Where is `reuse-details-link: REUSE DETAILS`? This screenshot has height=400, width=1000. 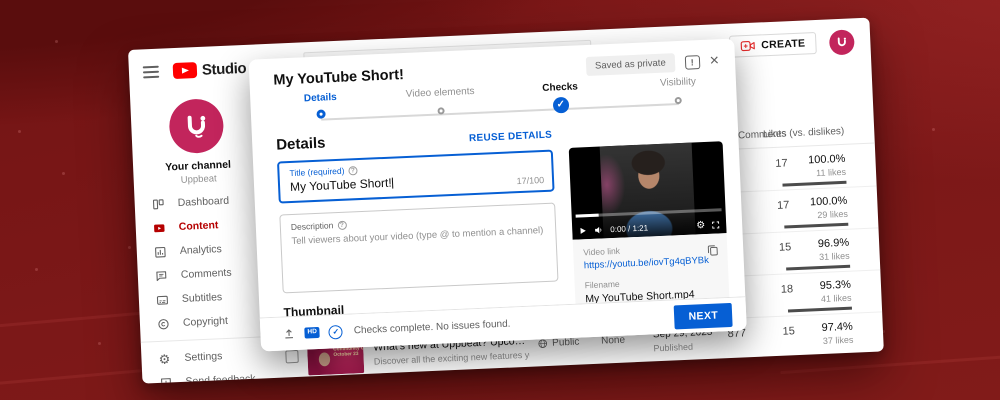 reuse-details-link: REUSE DETAILS is located at coordinates (511, 137).